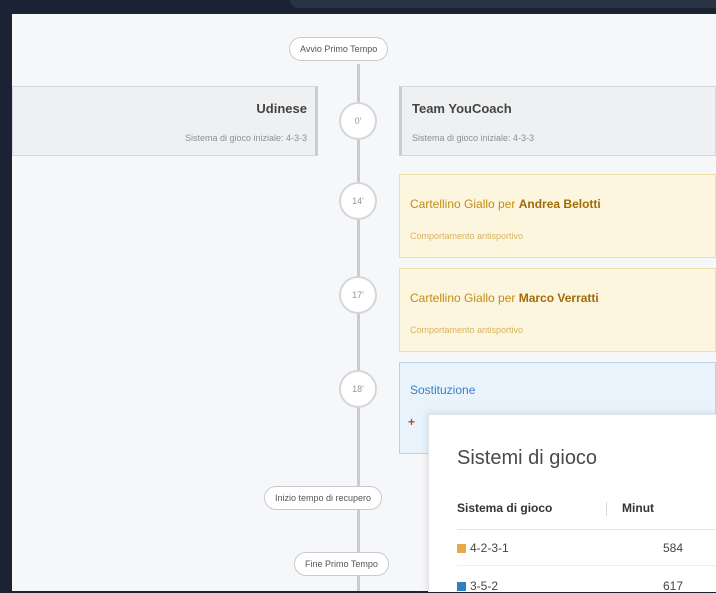 This screenshot has width=716, height=593. I want to click on yellow-card-title: Cartellino Giallo per Andrea Belotti, so click(505, 204).